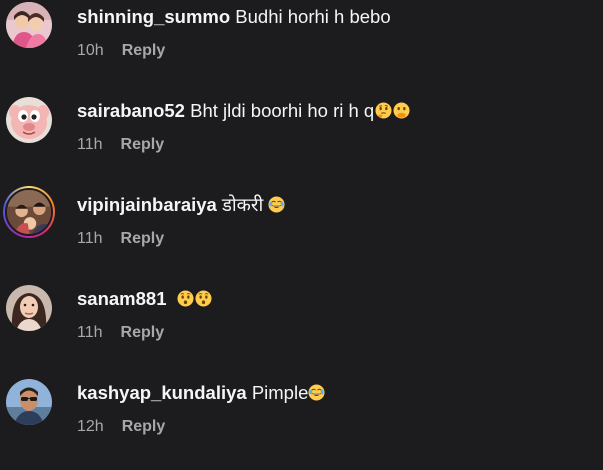 This screenshot has width=603, height=470. What do you see at coordinates (313, 16) in the screenshot?
I see `comment-text: Budhi horhi h bebo` at bounding box center [313, 16].